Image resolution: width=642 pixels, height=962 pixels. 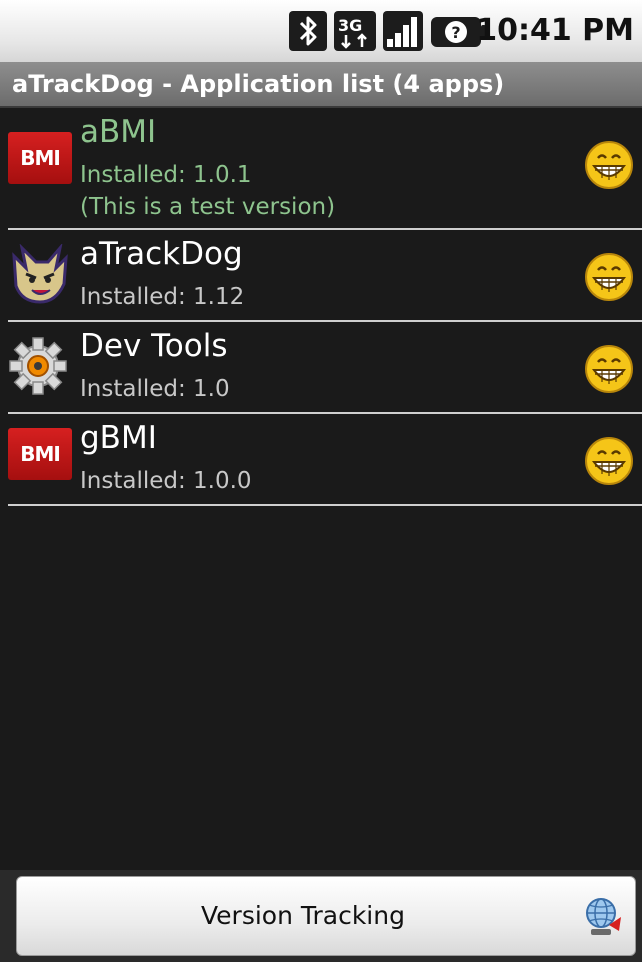 What do you see at coordinates (603, 917) in the screenshot?
I see `globe-icon` at bounding box center [603, 917].